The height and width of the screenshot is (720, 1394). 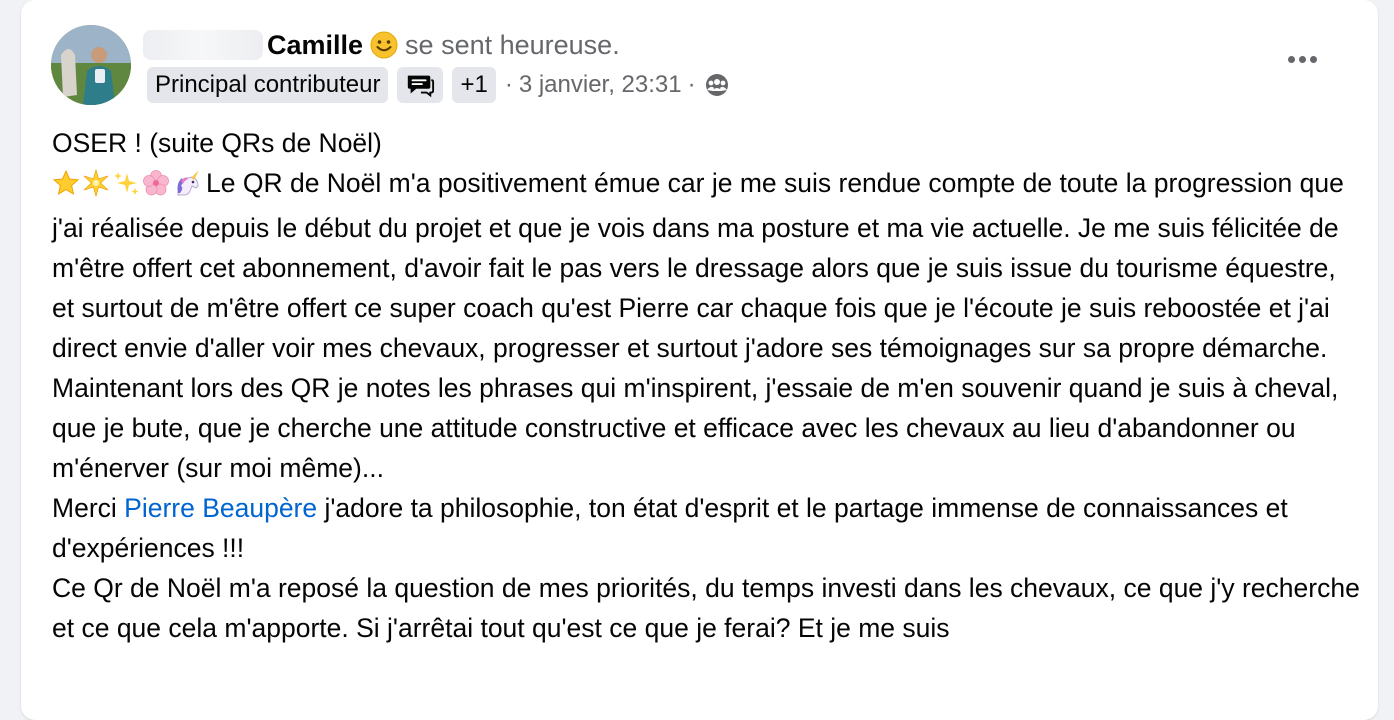 I want to click on more-options-icon, so click(x=1291, y=59).